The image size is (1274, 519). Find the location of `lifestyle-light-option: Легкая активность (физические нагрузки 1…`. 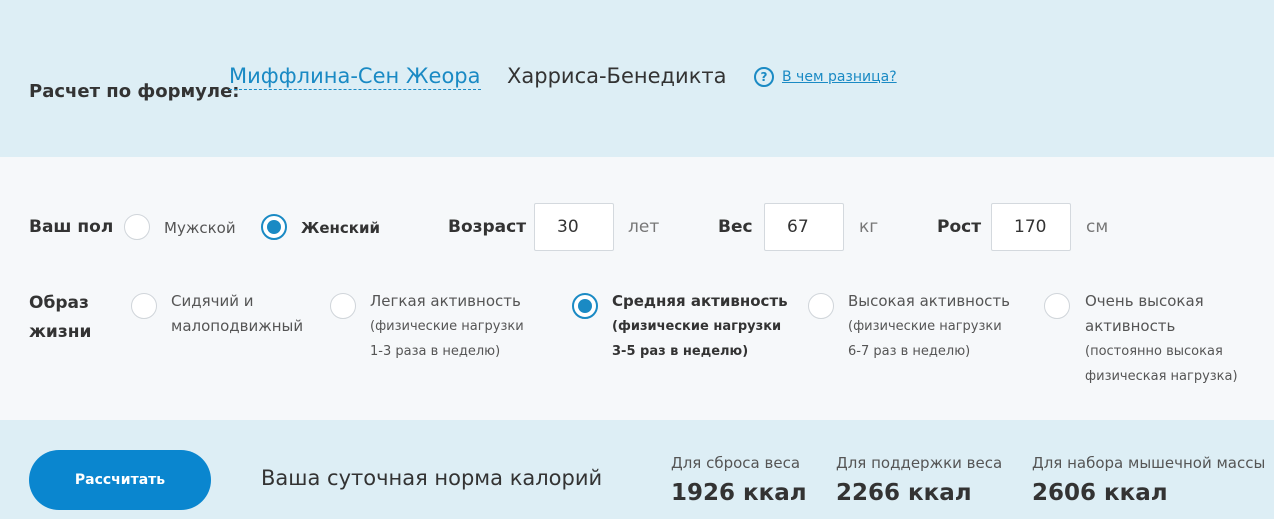

lifestyle-light-option: Легкая активность (физические нагрузки 1… is located at coordinates (447, 326).